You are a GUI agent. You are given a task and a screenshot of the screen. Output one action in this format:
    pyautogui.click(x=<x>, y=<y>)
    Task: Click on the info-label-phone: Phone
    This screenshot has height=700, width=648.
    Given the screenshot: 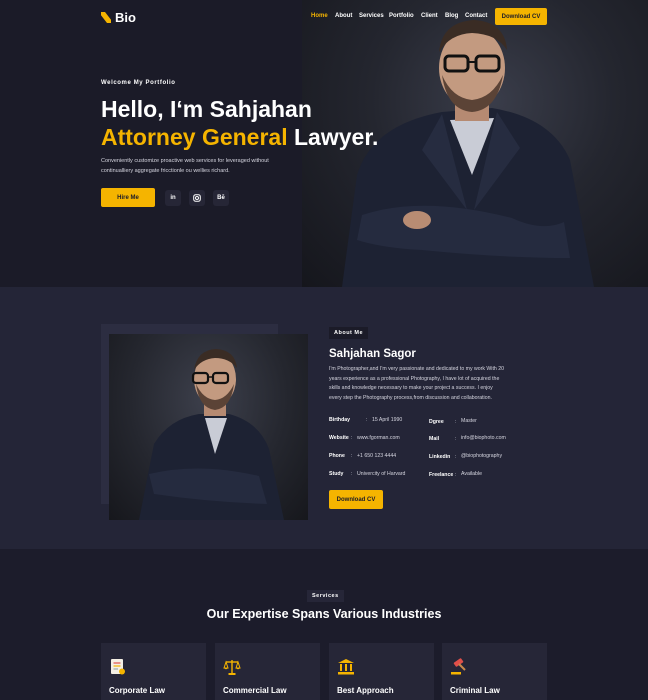 What is the action you would take?
    pyautogui.click(x=337, y=456)
    